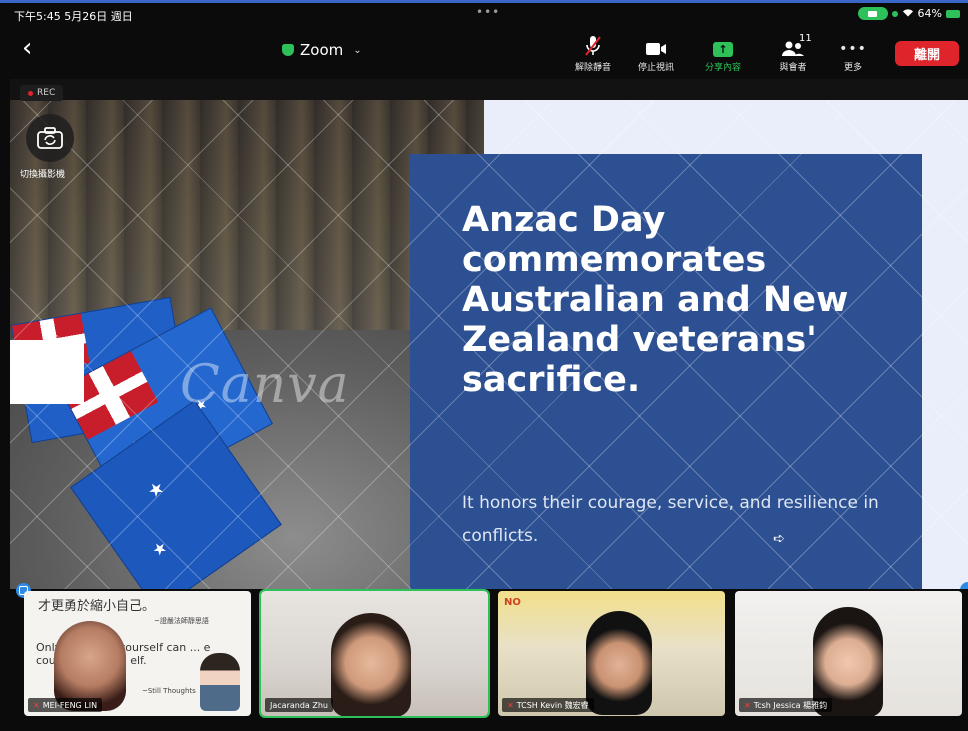 The width and height of the screenshot is (968, 731). Describe the element at coordinates (512, 602) in the screenshot. I see `poster-text: NO` at that location.